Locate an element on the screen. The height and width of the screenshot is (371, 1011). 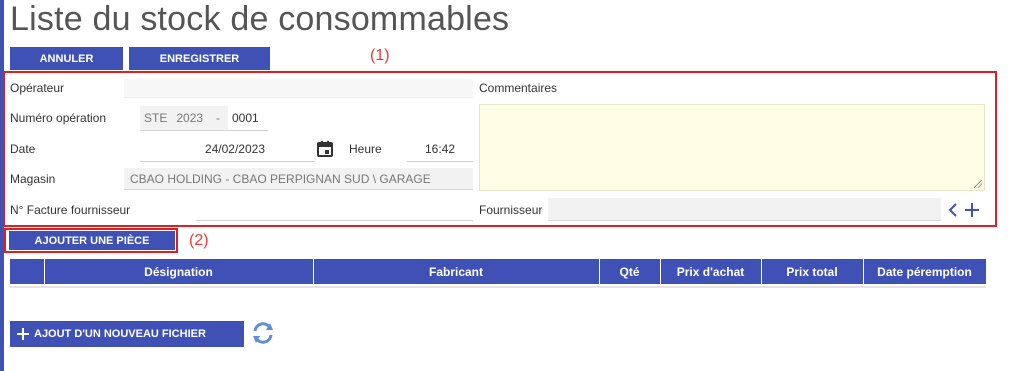
refresh-icon is located at coordinates (263, 335).